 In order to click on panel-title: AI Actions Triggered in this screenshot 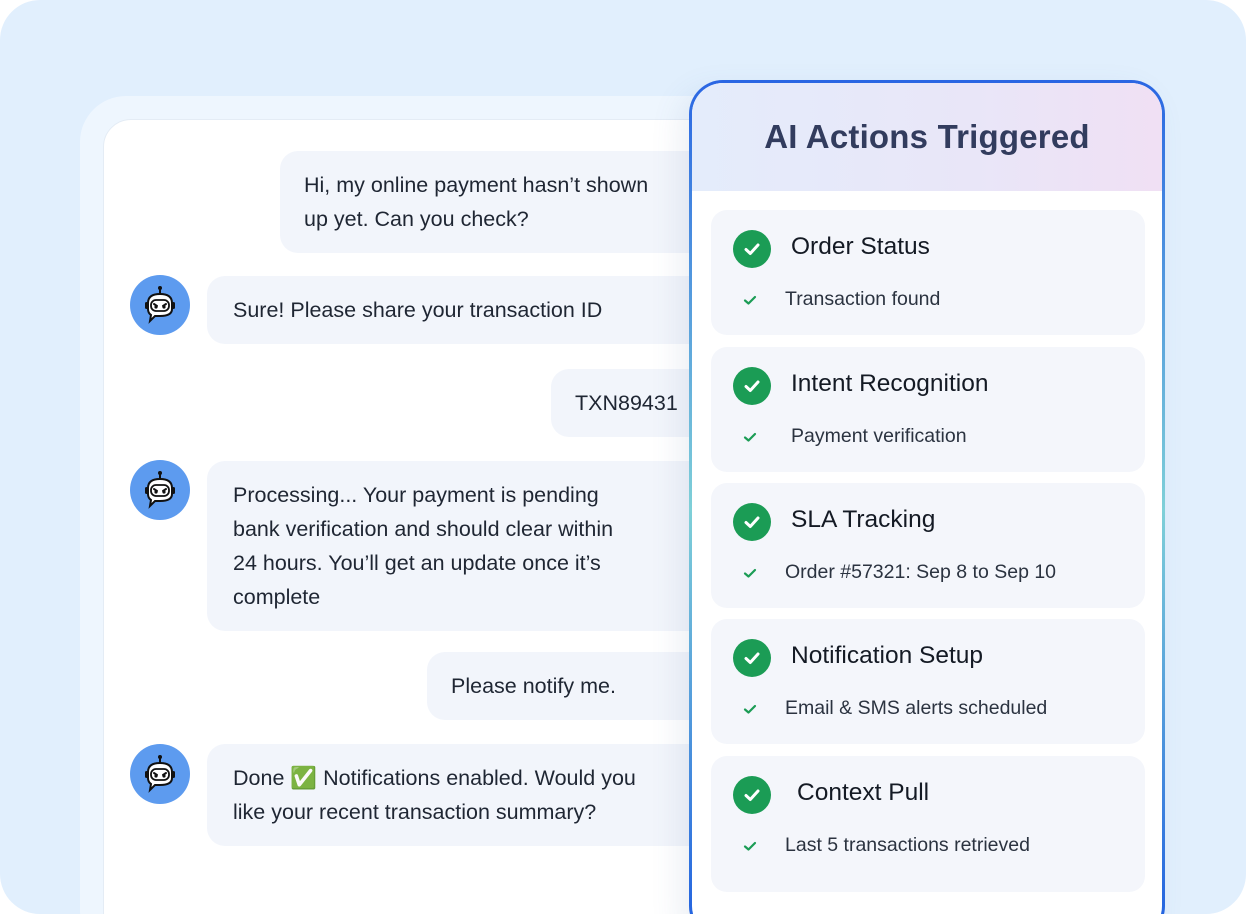, I will do `click(927, 136)`.